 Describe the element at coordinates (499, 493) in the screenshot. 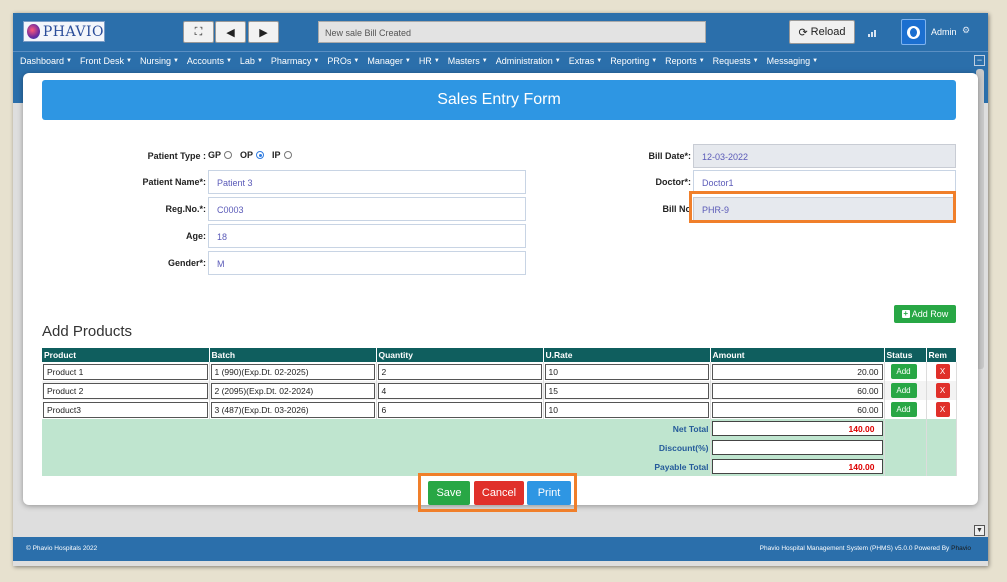

I see `cancel-button: Cancel` at that location.